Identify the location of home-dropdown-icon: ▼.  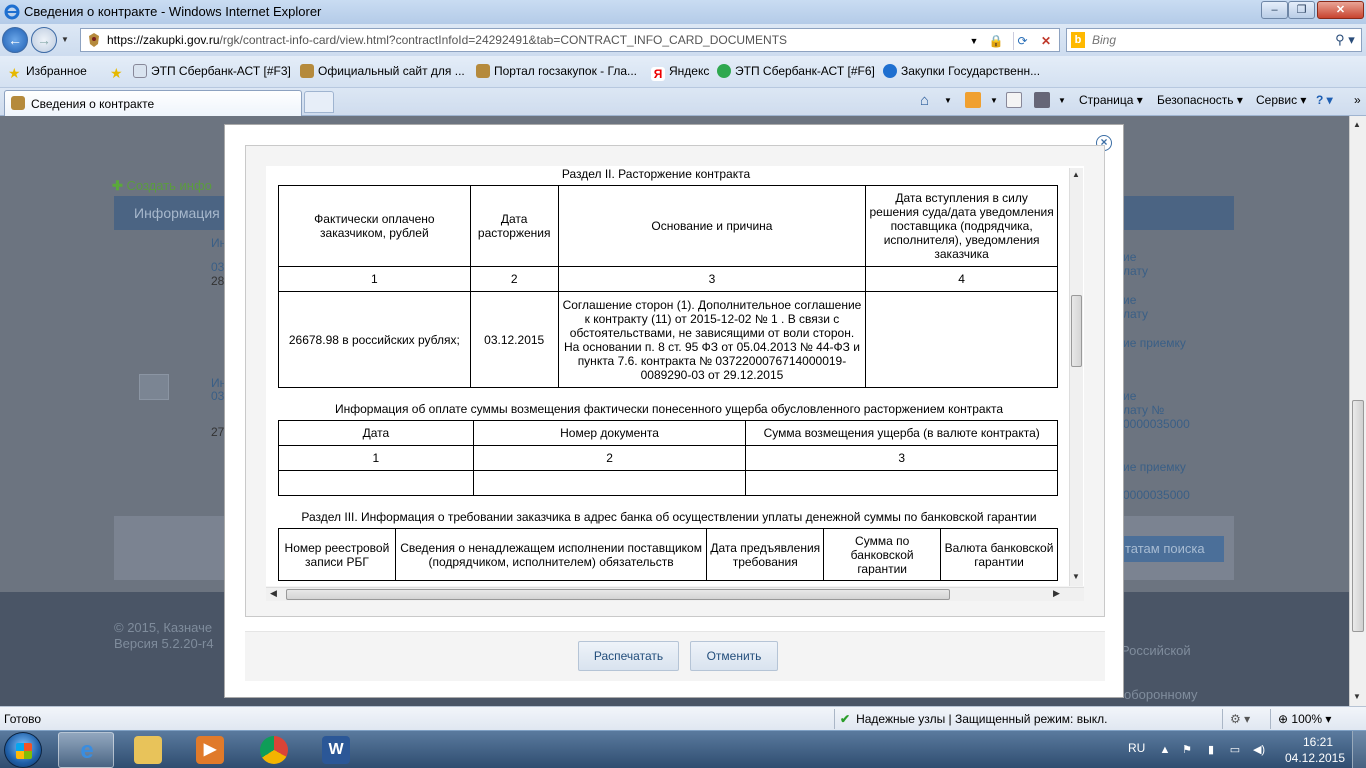
(948, 100).